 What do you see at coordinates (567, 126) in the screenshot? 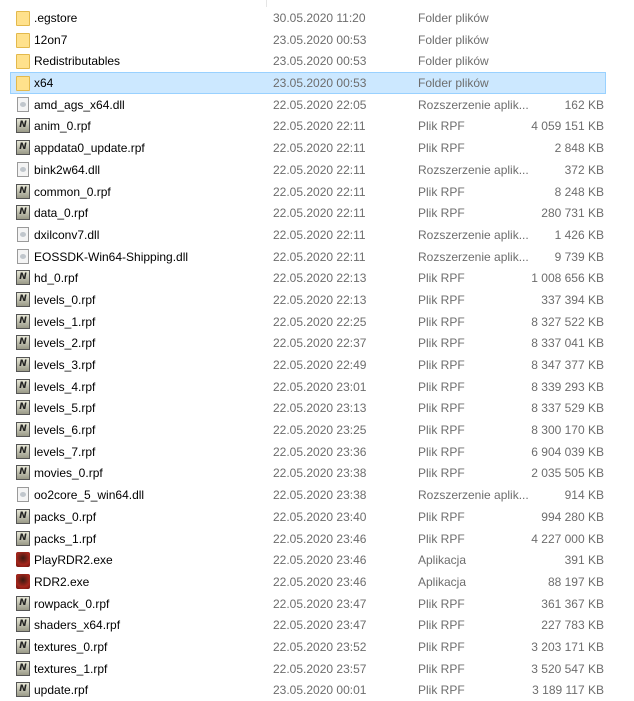
I see `file-size: 4 059 151 KB` at bounding box center [567, 126].